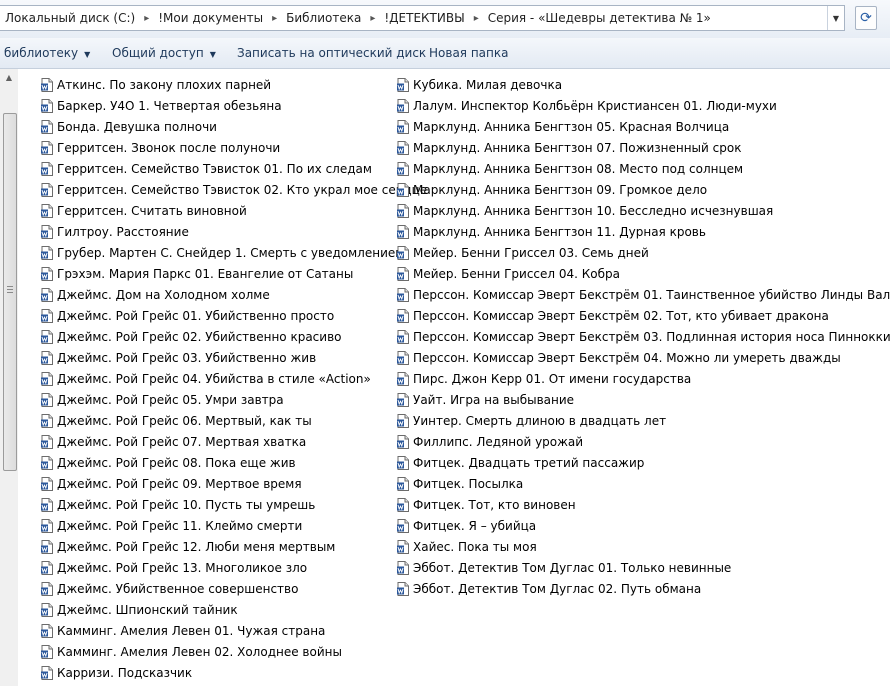  Describe the element at coordinates (216, 483) in the screenshot. I see `file-item: Джеймс. Рой Грейс 09. Мертвое время` at that location.